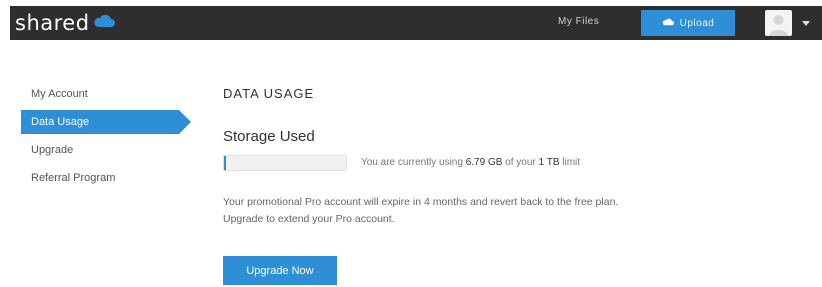 The height and width of the screenshot is (287, 822). I want to click on user-icon, so click(778, 25).